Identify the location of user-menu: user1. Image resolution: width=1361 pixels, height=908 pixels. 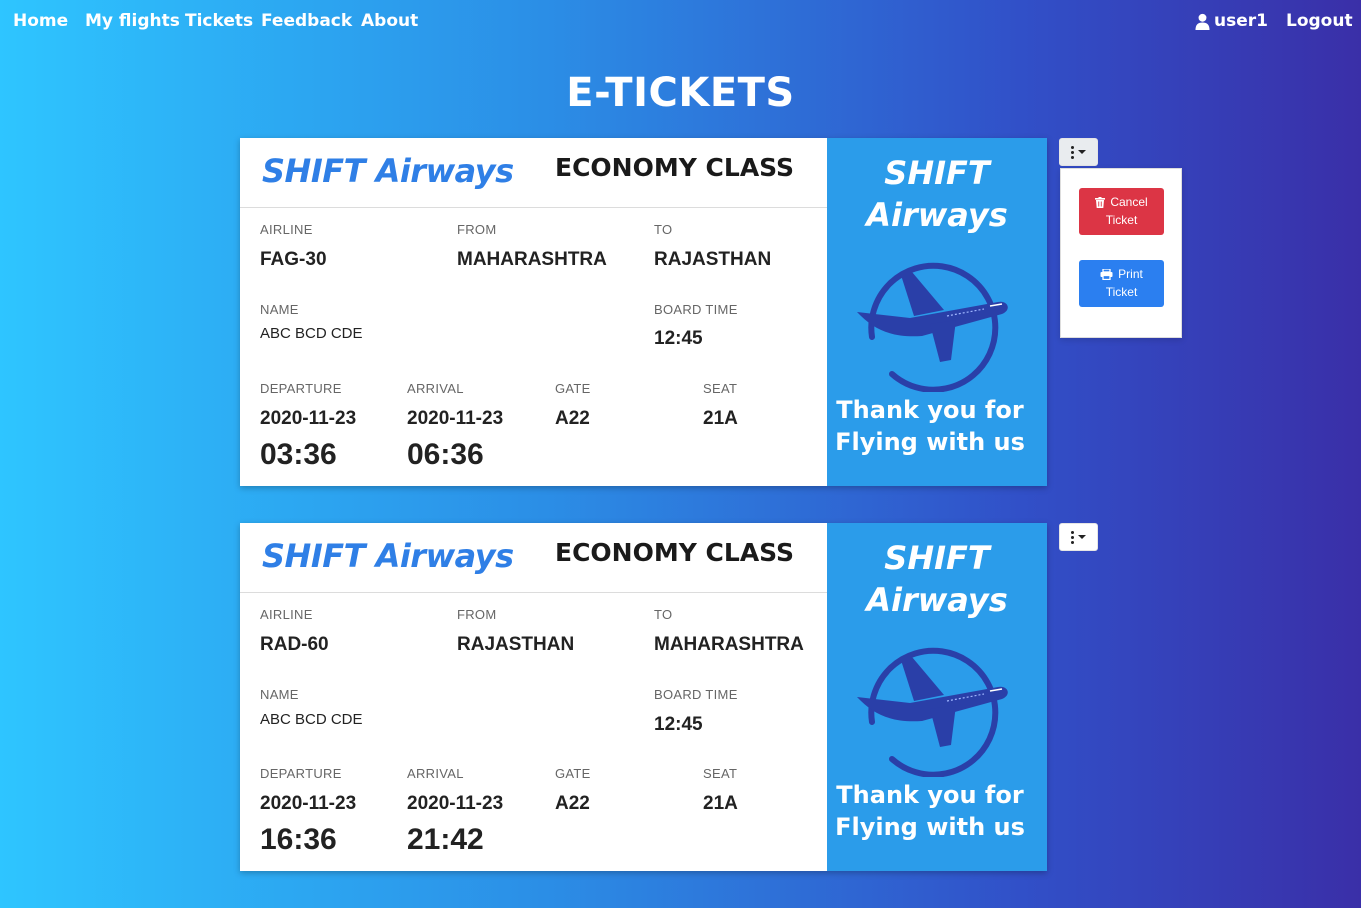
(1231, 21).